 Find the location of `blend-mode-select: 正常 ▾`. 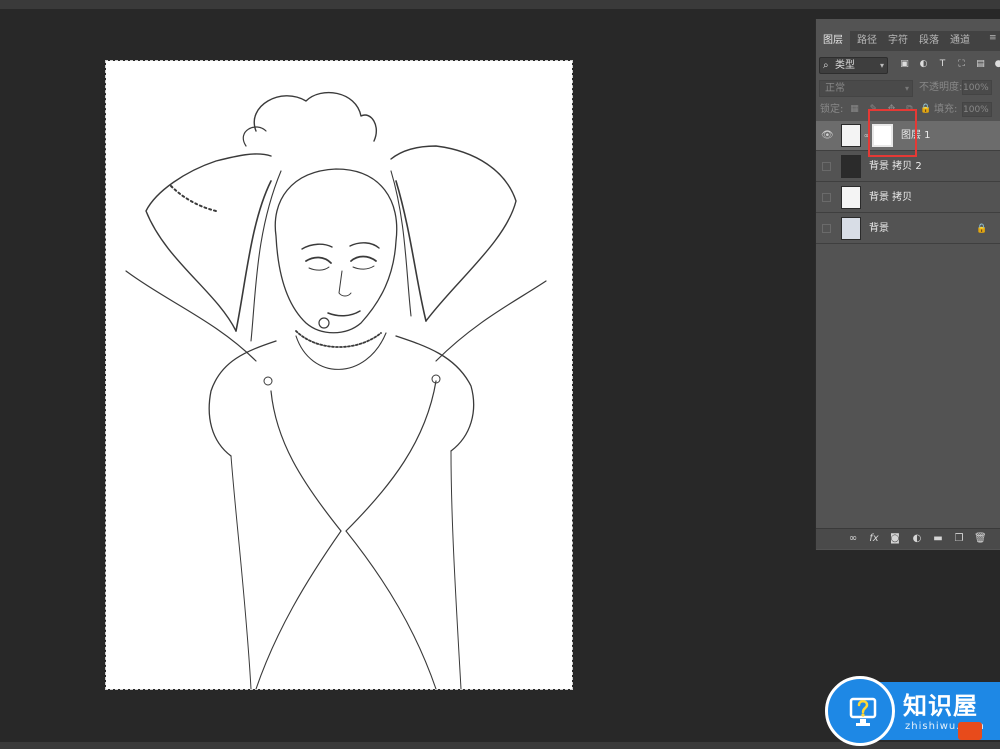

blend-mode-select: 正常 ▾ is located at coordinates (866, 88).